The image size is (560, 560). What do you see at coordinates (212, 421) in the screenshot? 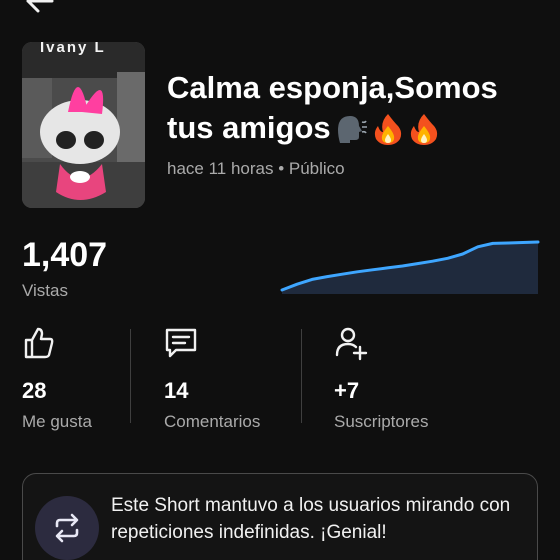
I see `comments-label: Comentarios` at bounding box center [212, 421].